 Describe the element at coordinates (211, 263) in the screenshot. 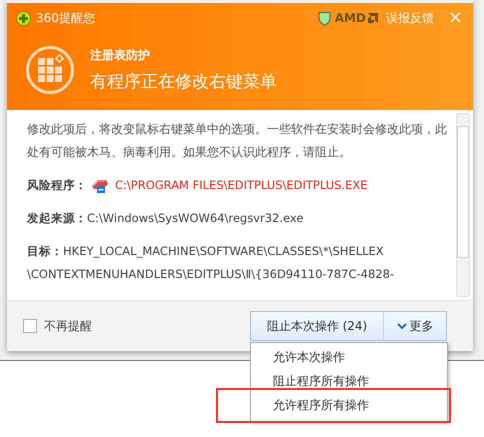

I see `detail-text: 目标：HKEY_LOCAL_MACHINE\SOFTWARE\CLASSES\*\SHELLEX \CONTEXTMENUHANDLERS\EDITPLUS\Ⅱ\{36D94110-787C-4828-` at that location.